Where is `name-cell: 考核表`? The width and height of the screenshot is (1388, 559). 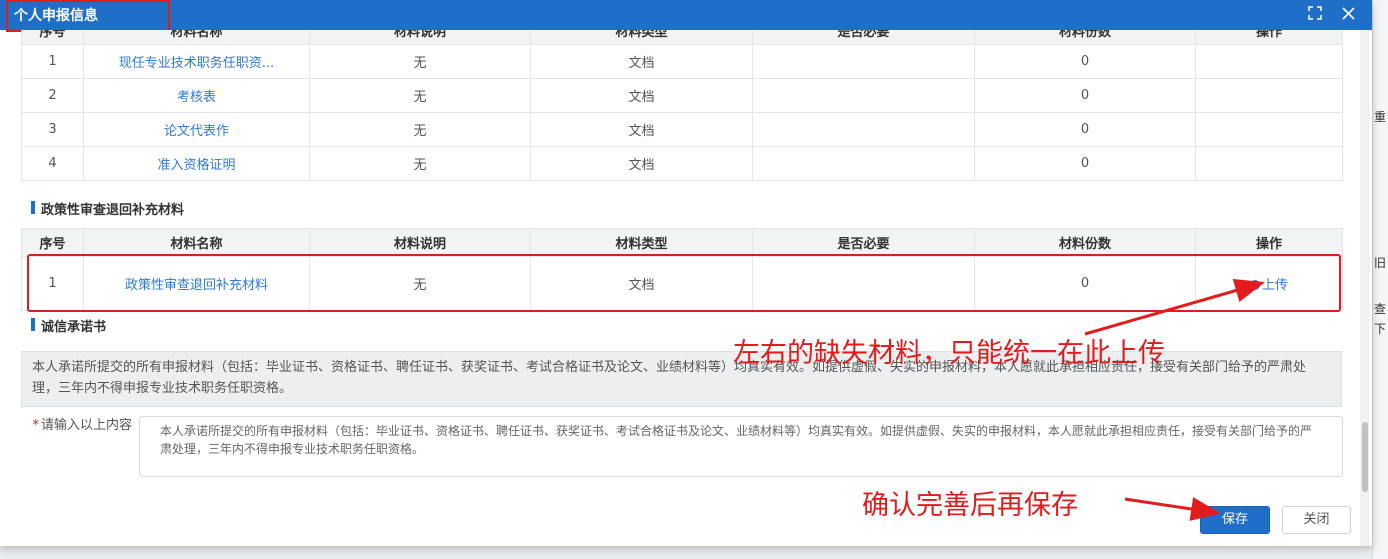
name-cell: 考核表 is located at coordinates (196, 95).